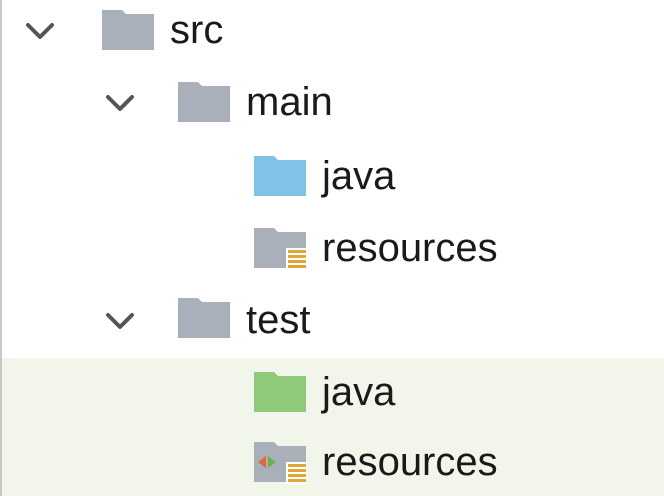 The width and height of the screenshot is (664, 496). Describe the element at coordinates (278, 320) in the screenshot. I see `tree-node-label: test` at that location.